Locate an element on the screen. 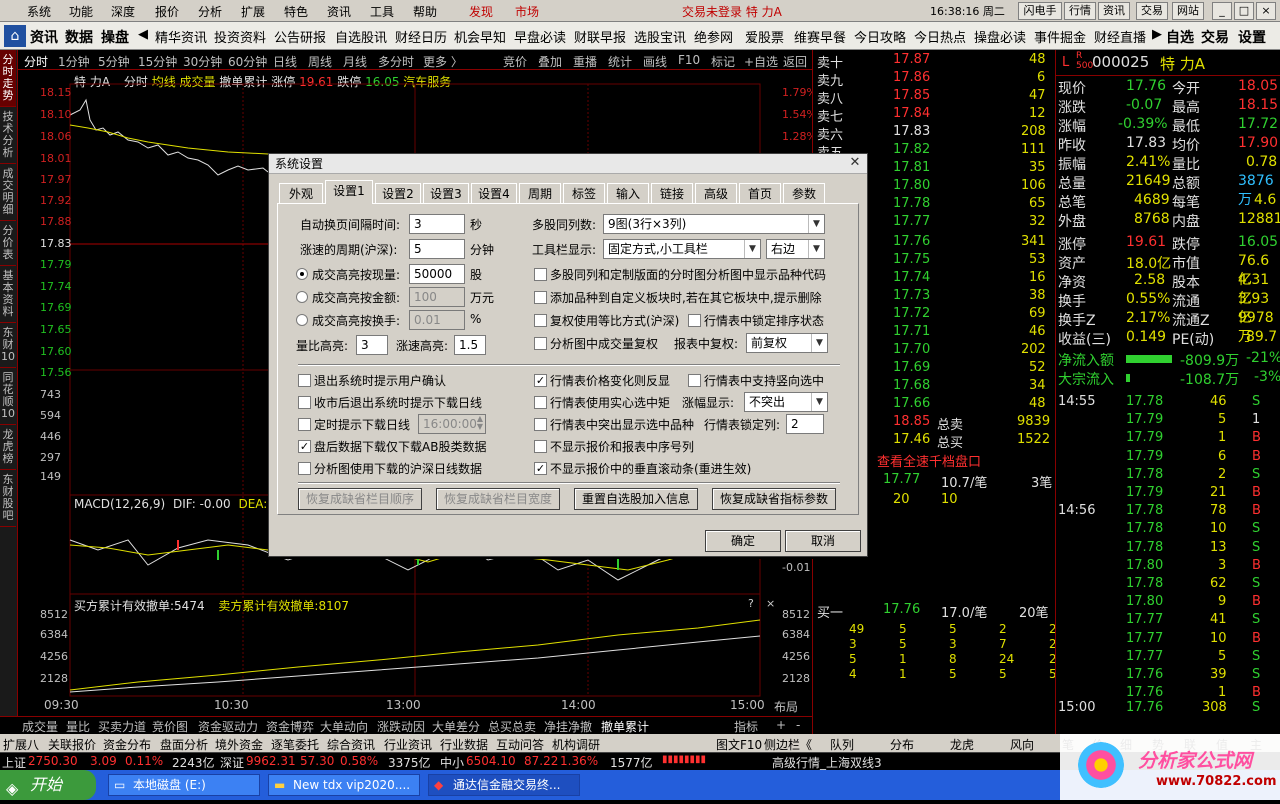 The height and width of the screenshot is (804, 1280). auto-page-input: 3 is located at coordinates (437, 224).